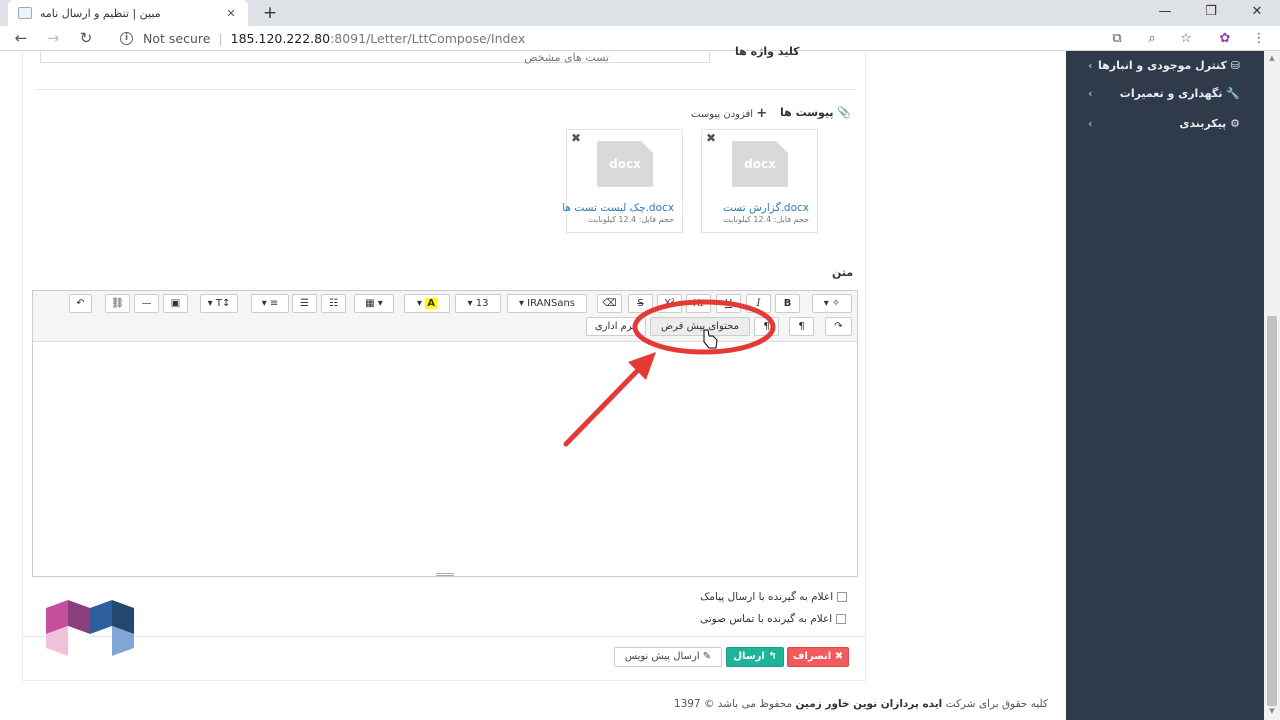 The height and width of the screenshot is (720, 1280). I want to click on plus-icon: +, so click(762, 113).